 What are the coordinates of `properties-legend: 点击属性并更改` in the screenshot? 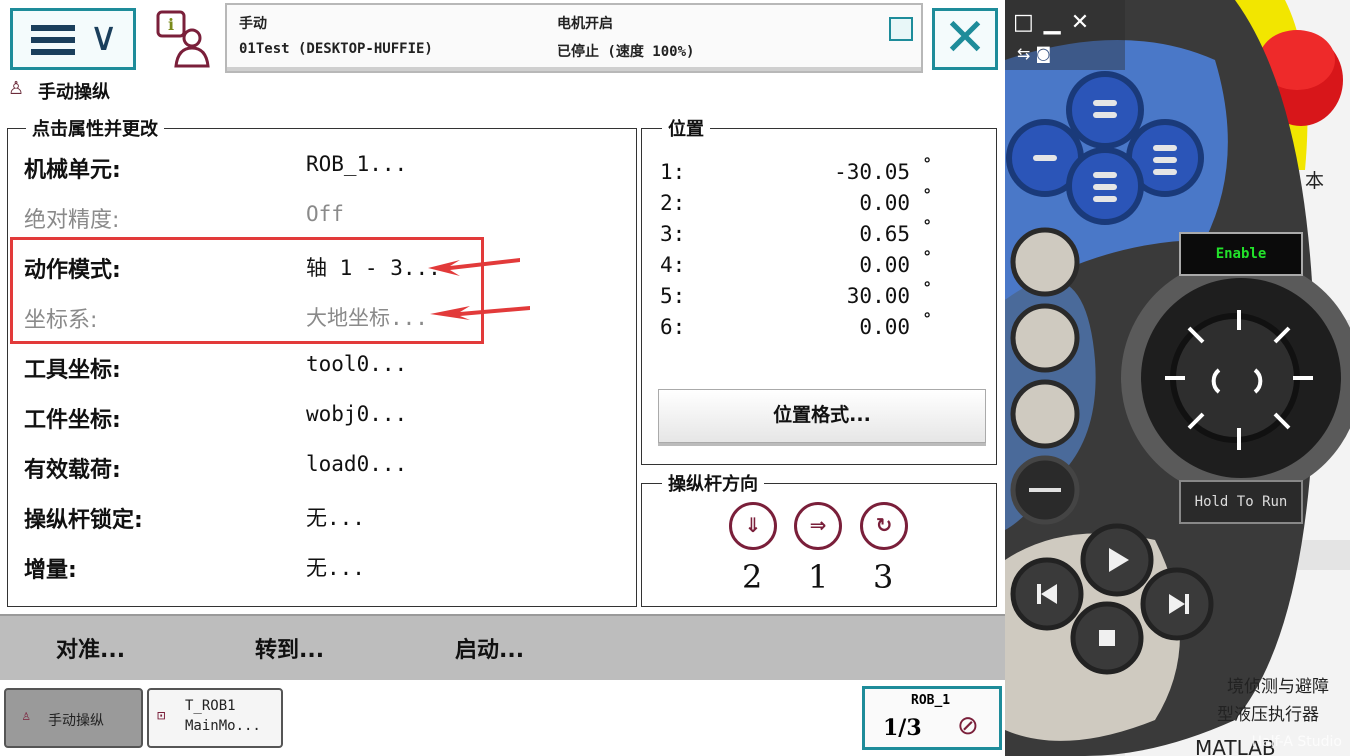 It's located at (95, 128).